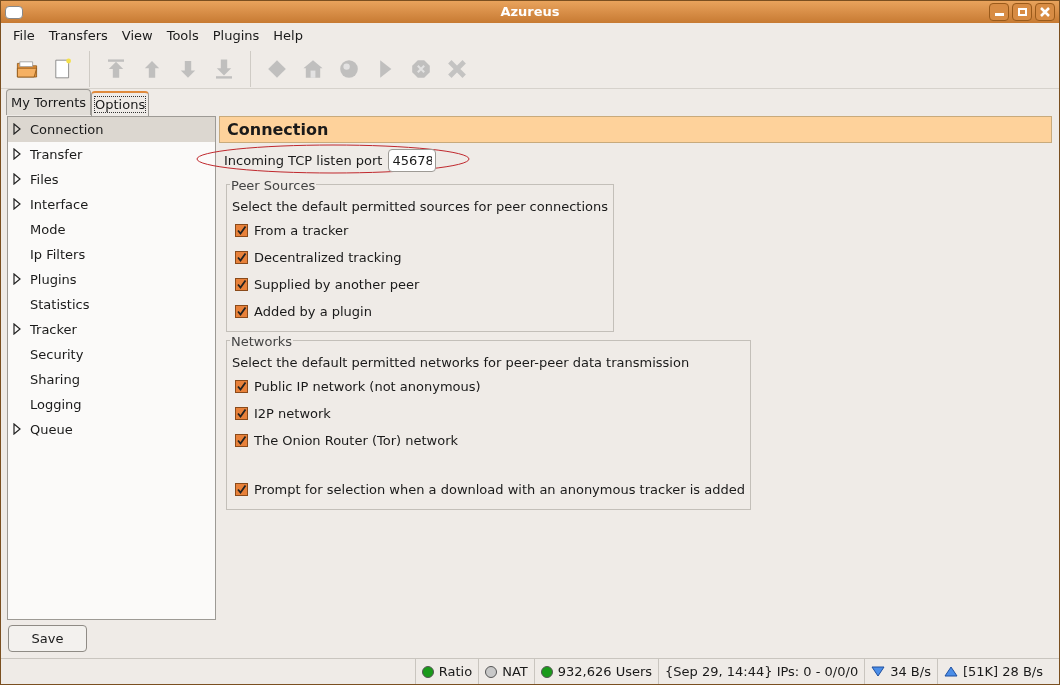 The width and height of the screenshot is (1060, 685). Describe the element at coordinates (288, 36) in the screenshot. I see `menu-item: Help` at that location.